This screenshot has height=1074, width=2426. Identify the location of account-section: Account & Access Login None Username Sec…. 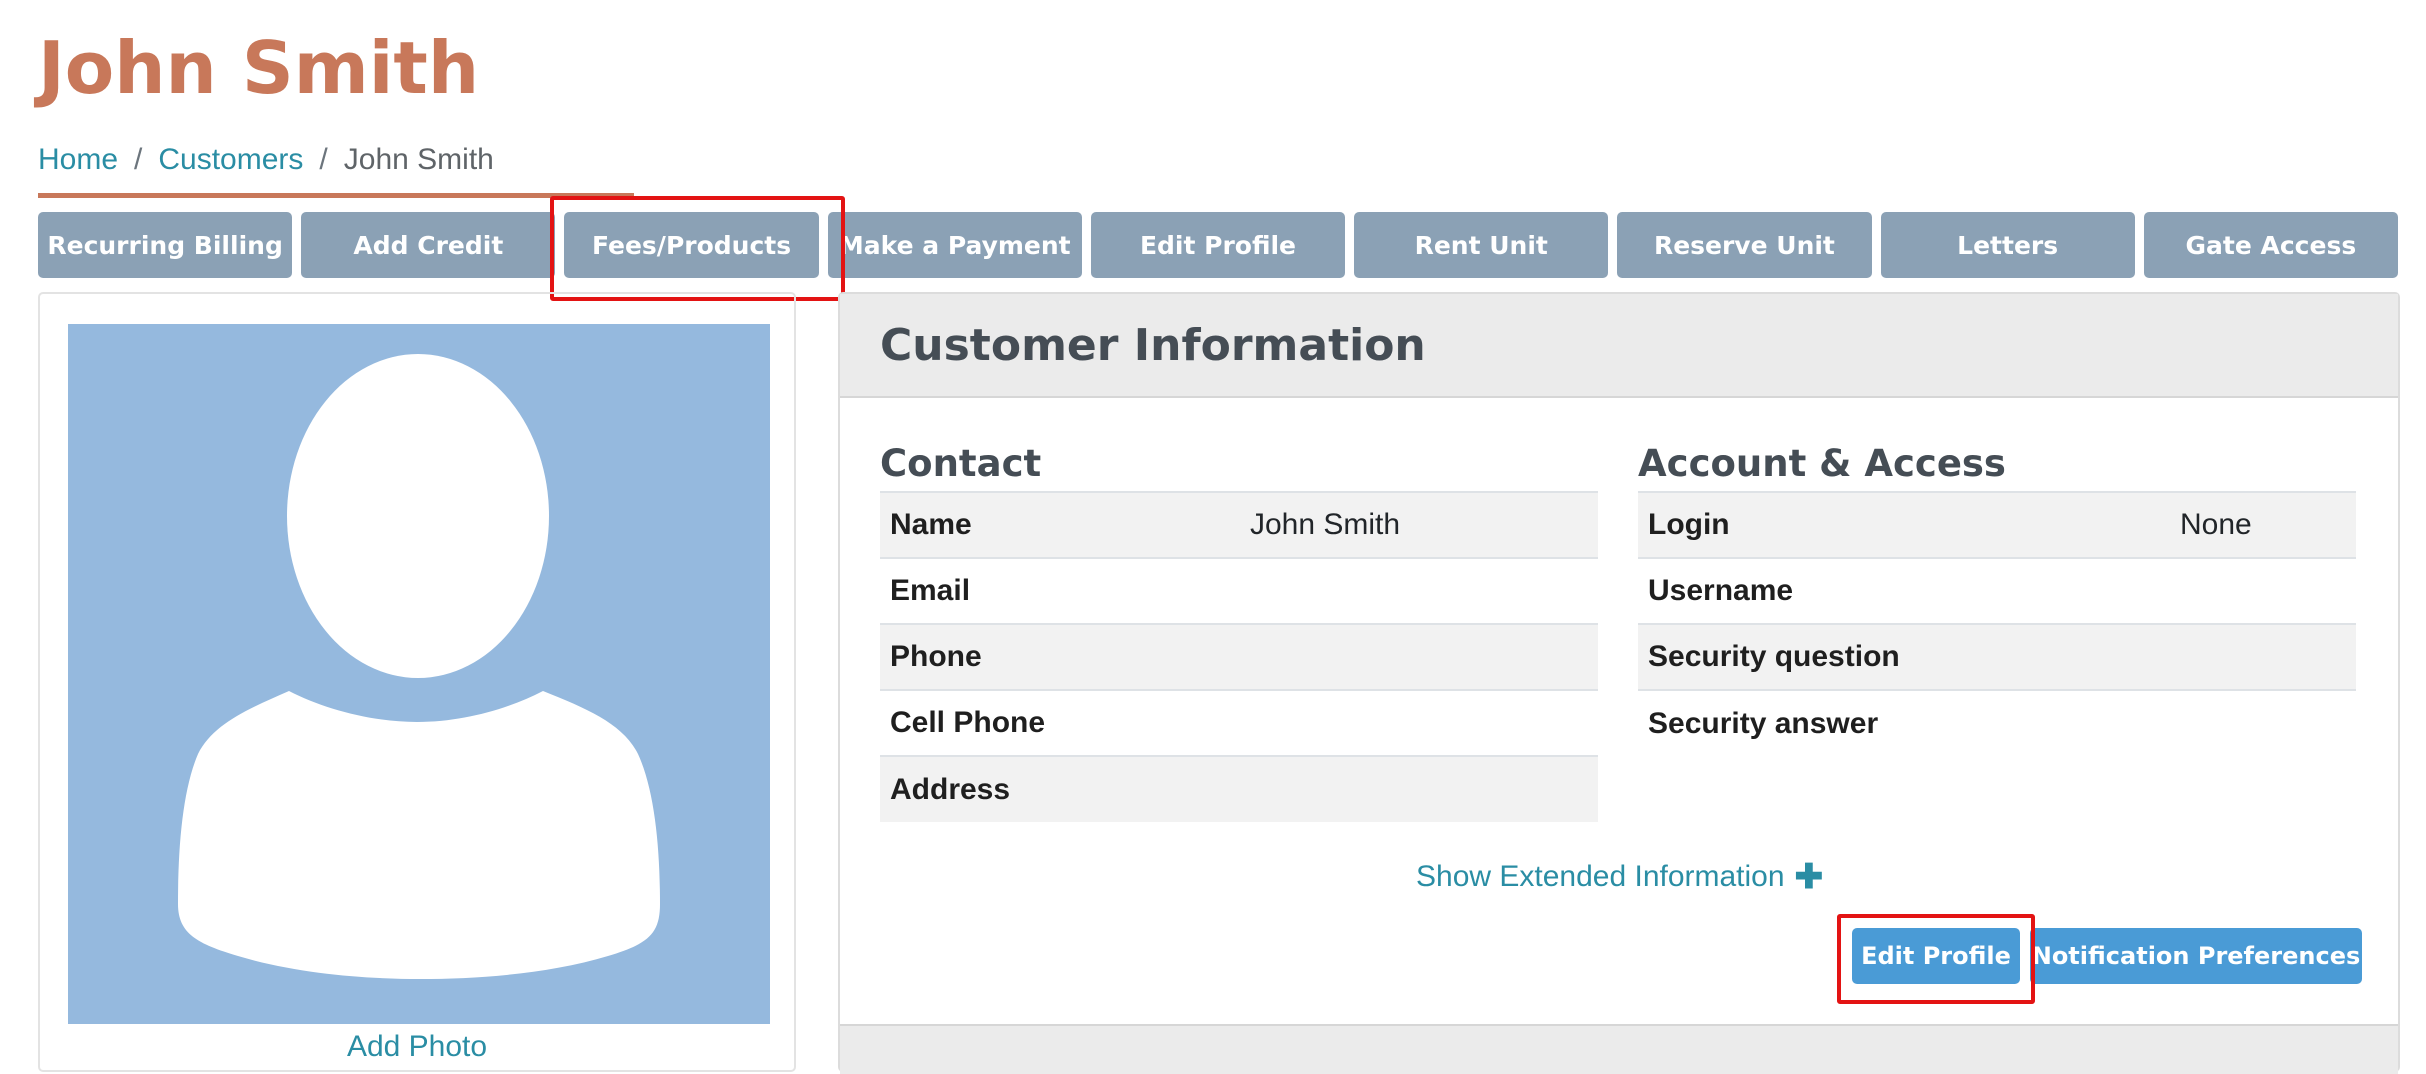
(1997, 597).